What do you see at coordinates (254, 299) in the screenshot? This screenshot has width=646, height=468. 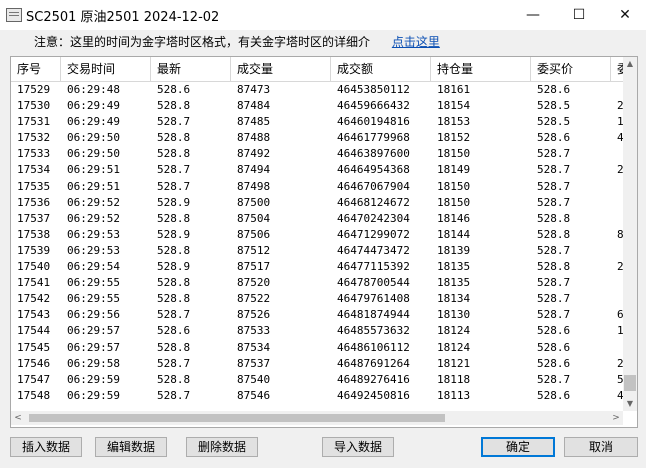 I see `table-cell: 87522` at bounding box center [254, 299].